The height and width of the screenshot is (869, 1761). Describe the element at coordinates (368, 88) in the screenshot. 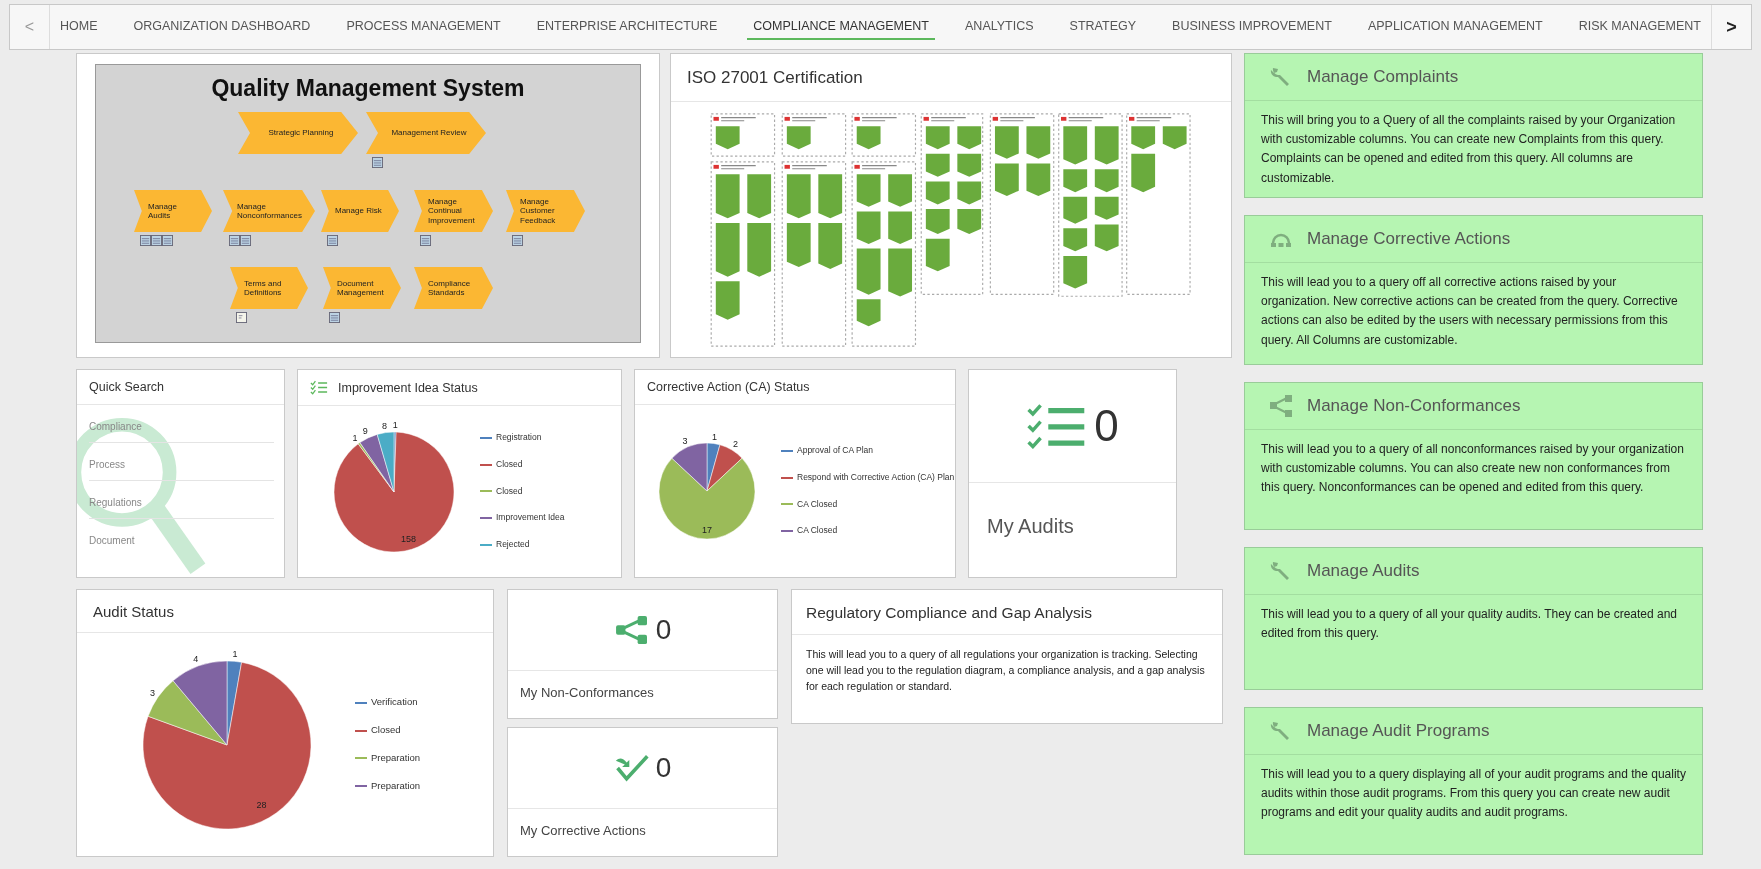

I see `diagram-title: Quality Management System` at that location.